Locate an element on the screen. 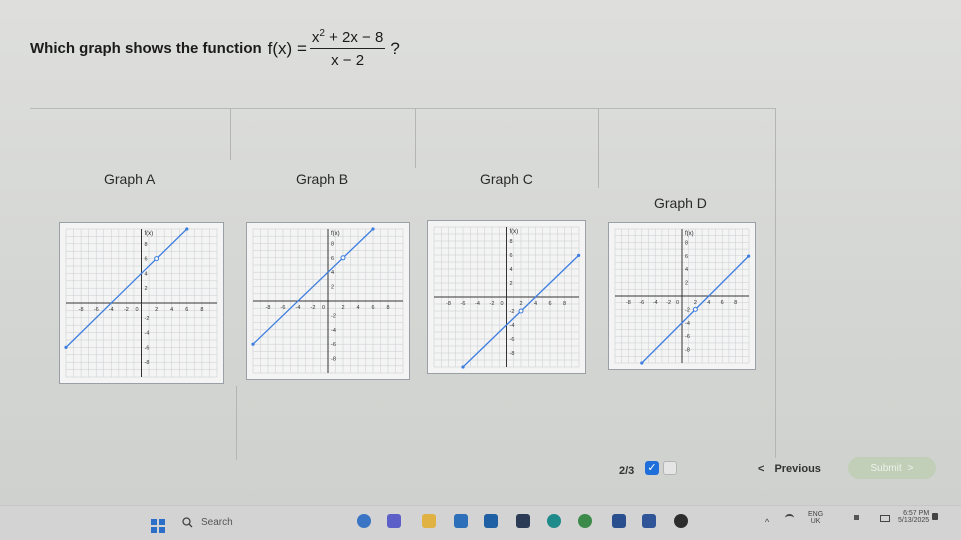  apps-icon is located at coordinates (523, 521).